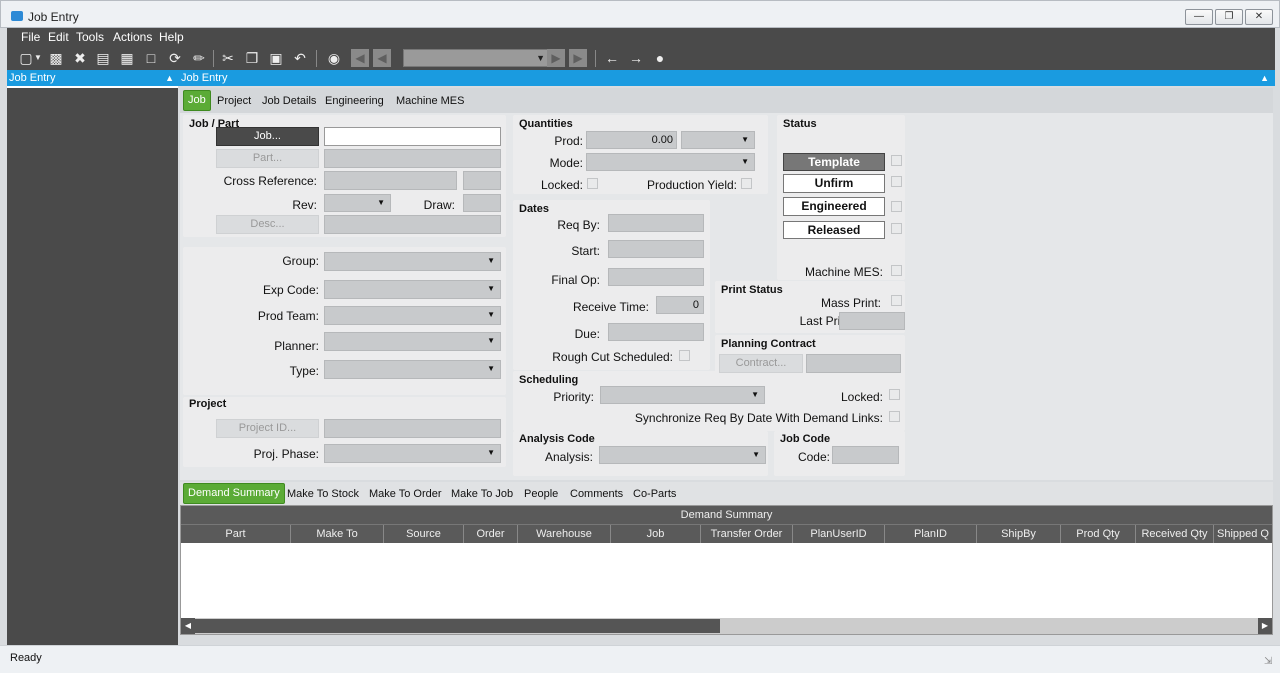 Image resolution: width=1280 pixels, height=673 pixels. I want to click on column-header: PlanID, so click(931, 534).